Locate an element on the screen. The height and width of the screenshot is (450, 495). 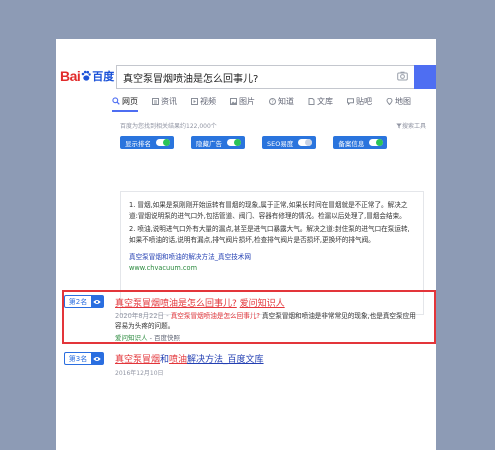
snippet-highlight: 真空泵冒烟喷油是怎么回事儿? is located at coordinates (215, 316).